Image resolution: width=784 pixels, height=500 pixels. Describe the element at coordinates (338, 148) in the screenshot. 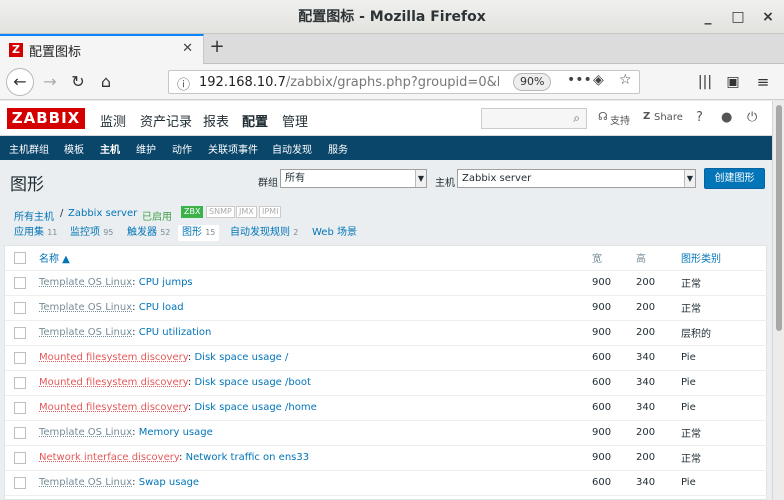

I see `submenu-services: 服务` at that location.